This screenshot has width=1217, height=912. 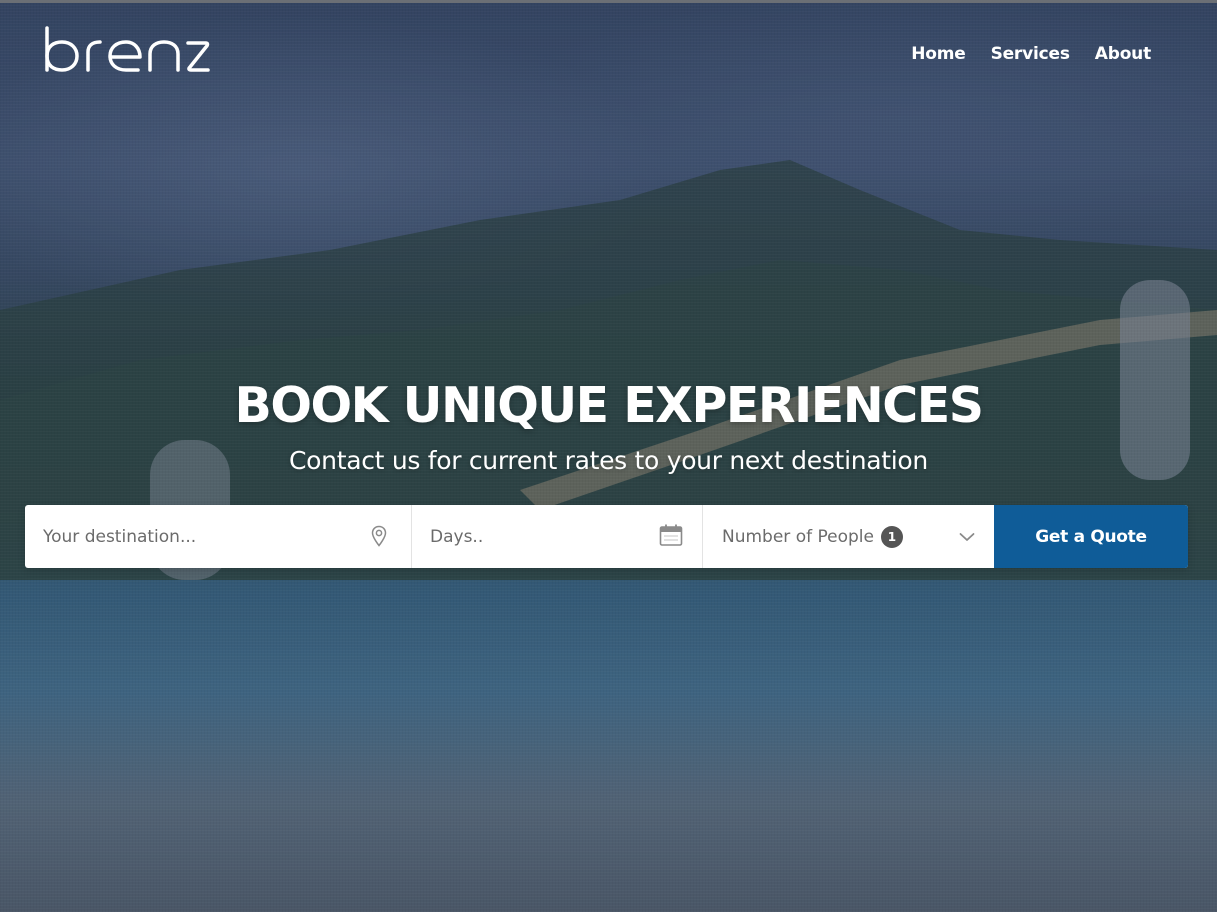 I want to click on main-nav: Home Services About, so click(x=1031, y=54).